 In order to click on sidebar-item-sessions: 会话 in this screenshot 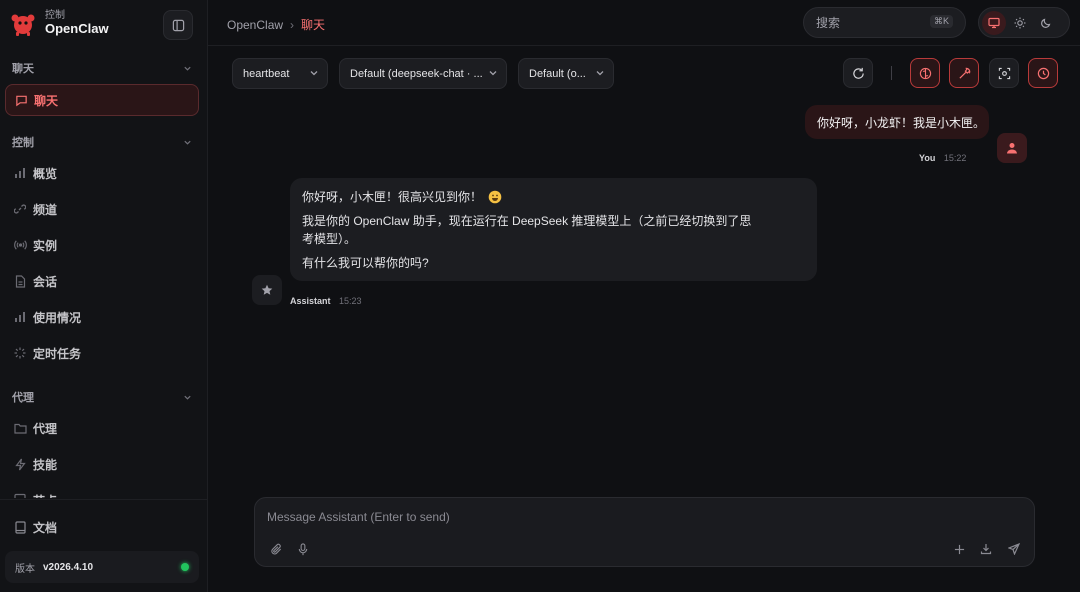, I will do `click(102, 281)`.